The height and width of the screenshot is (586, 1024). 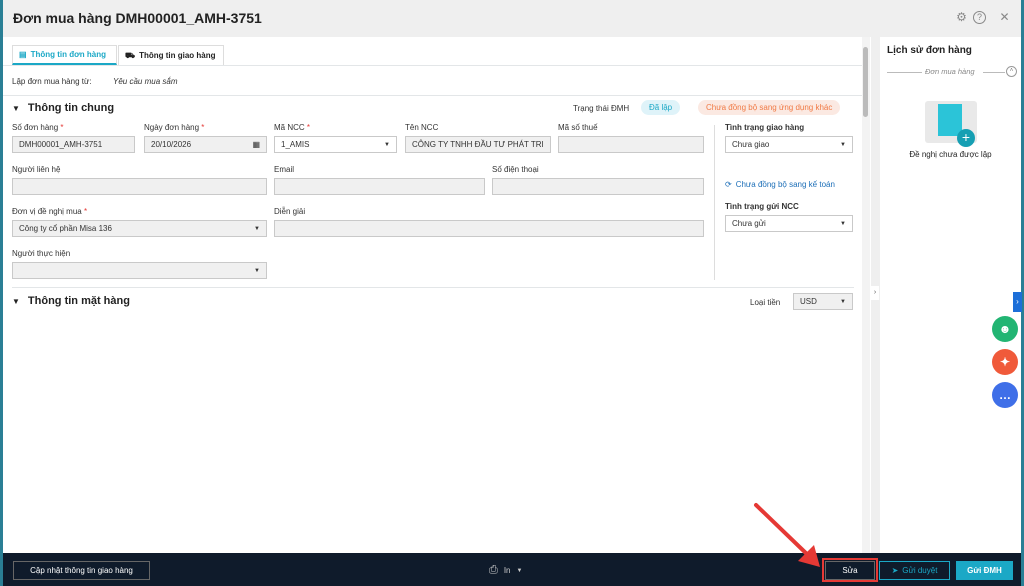 I want to click on executor-select: ▼, so click(x=139, y=270).